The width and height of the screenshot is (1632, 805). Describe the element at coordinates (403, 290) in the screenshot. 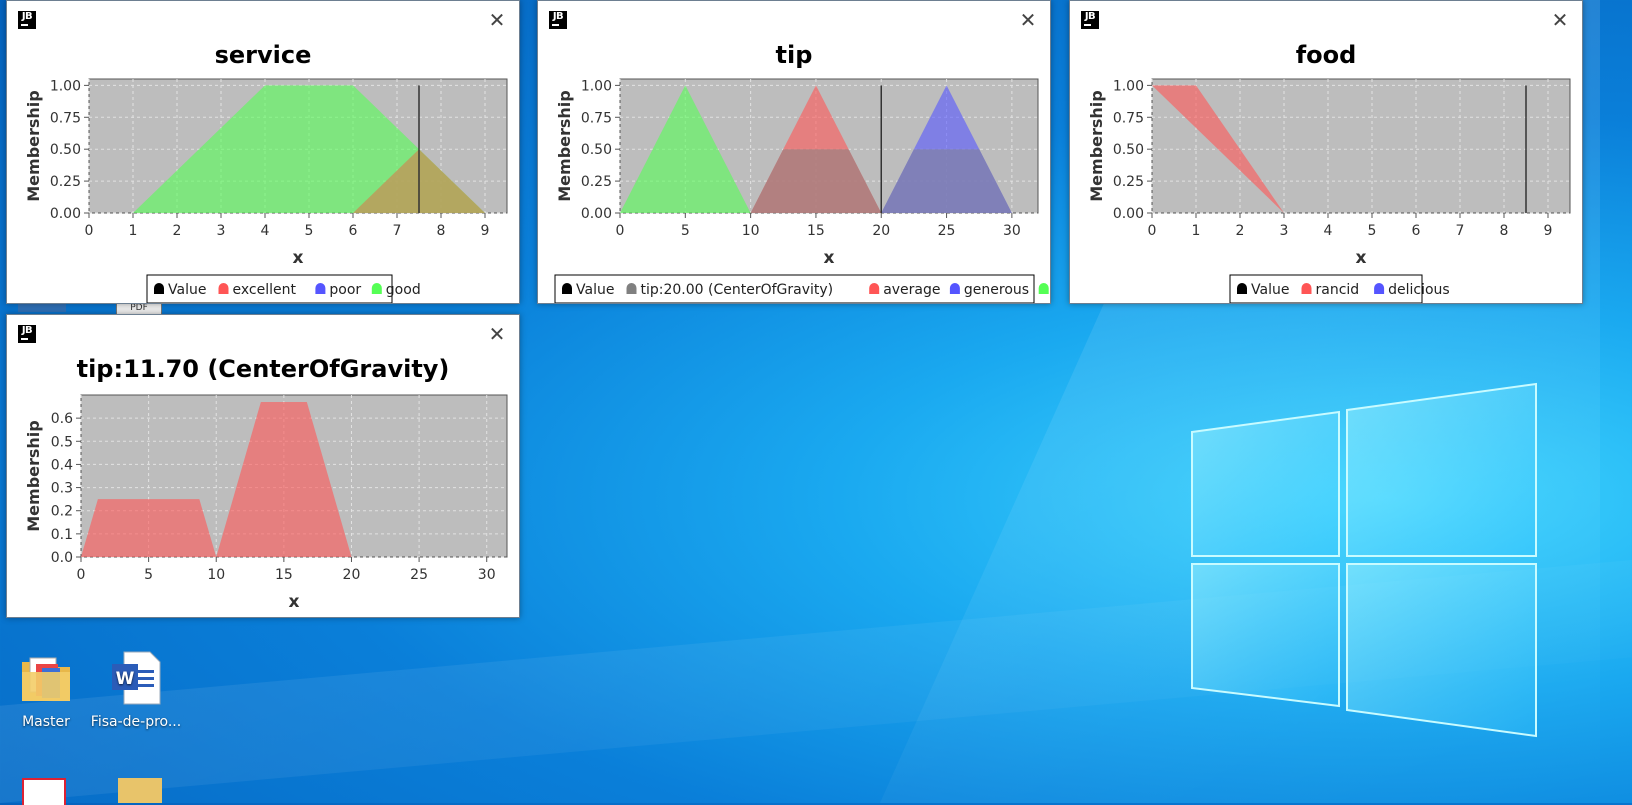

I see `legend-label: good` at that location.